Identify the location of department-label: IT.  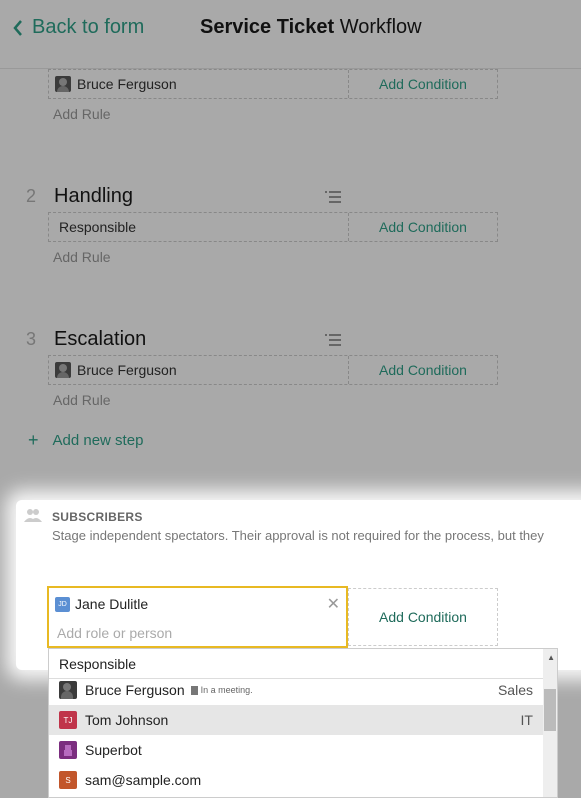
(526, 720).